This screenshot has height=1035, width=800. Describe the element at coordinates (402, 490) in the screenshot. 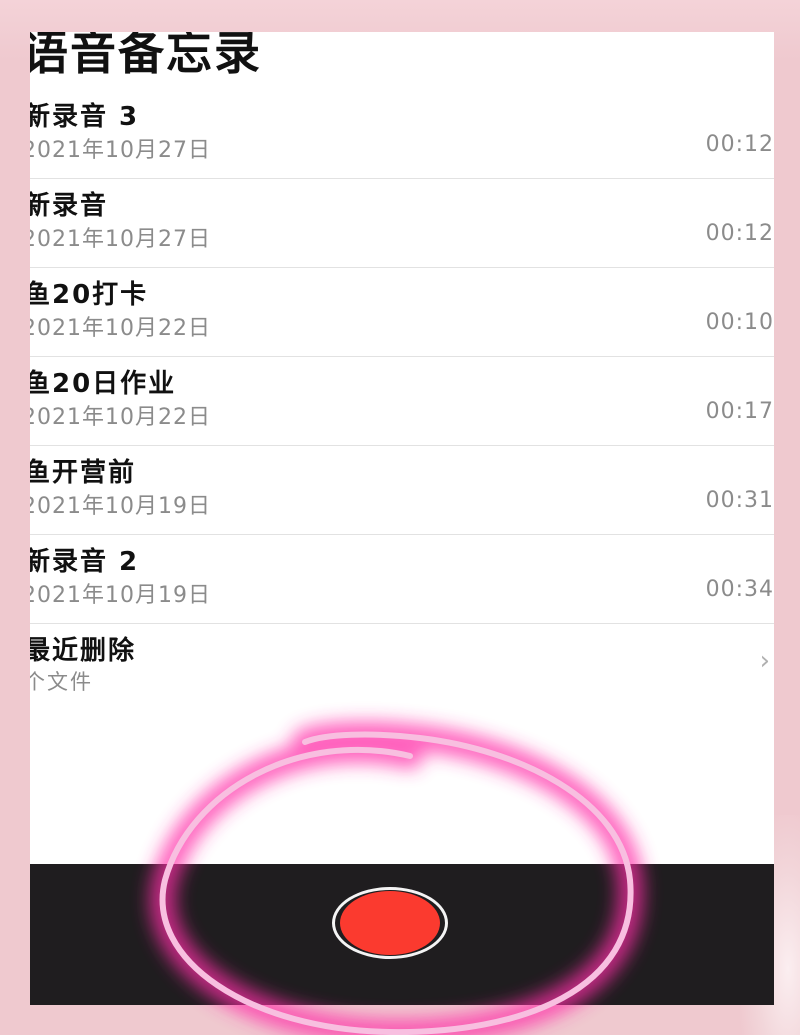

I see `recording-row: 鱼开营前 2021年10月19日 00:31` at that location.